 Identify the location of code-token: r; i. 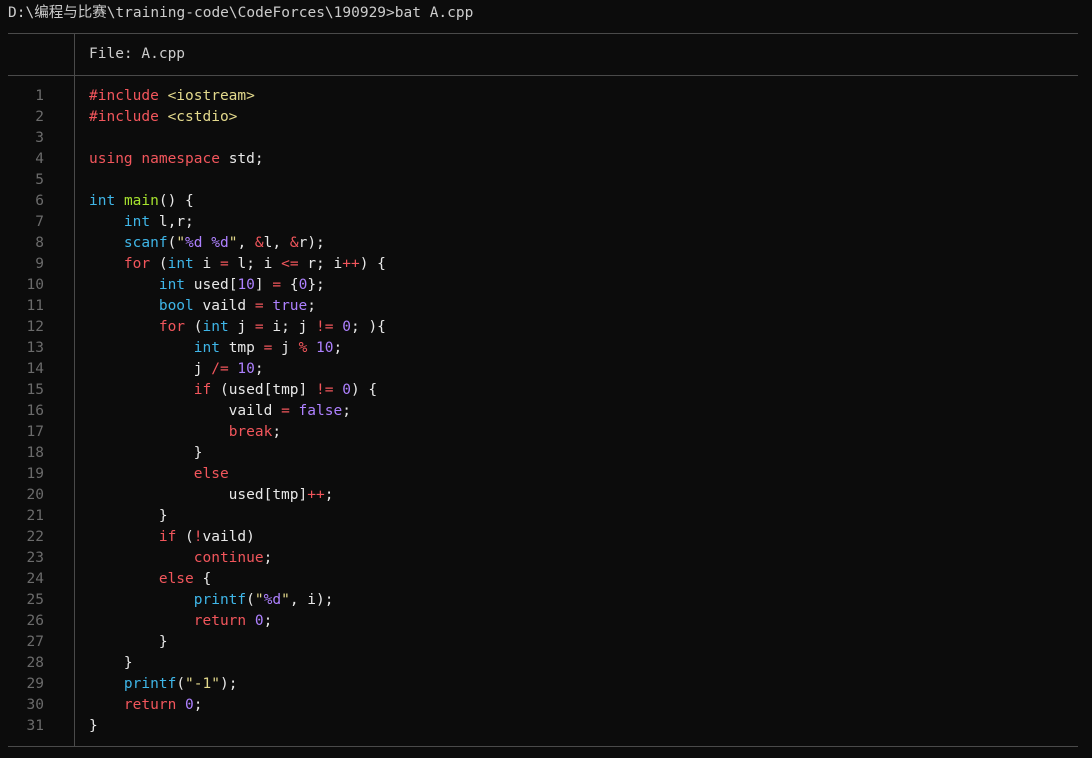
(320, 264).